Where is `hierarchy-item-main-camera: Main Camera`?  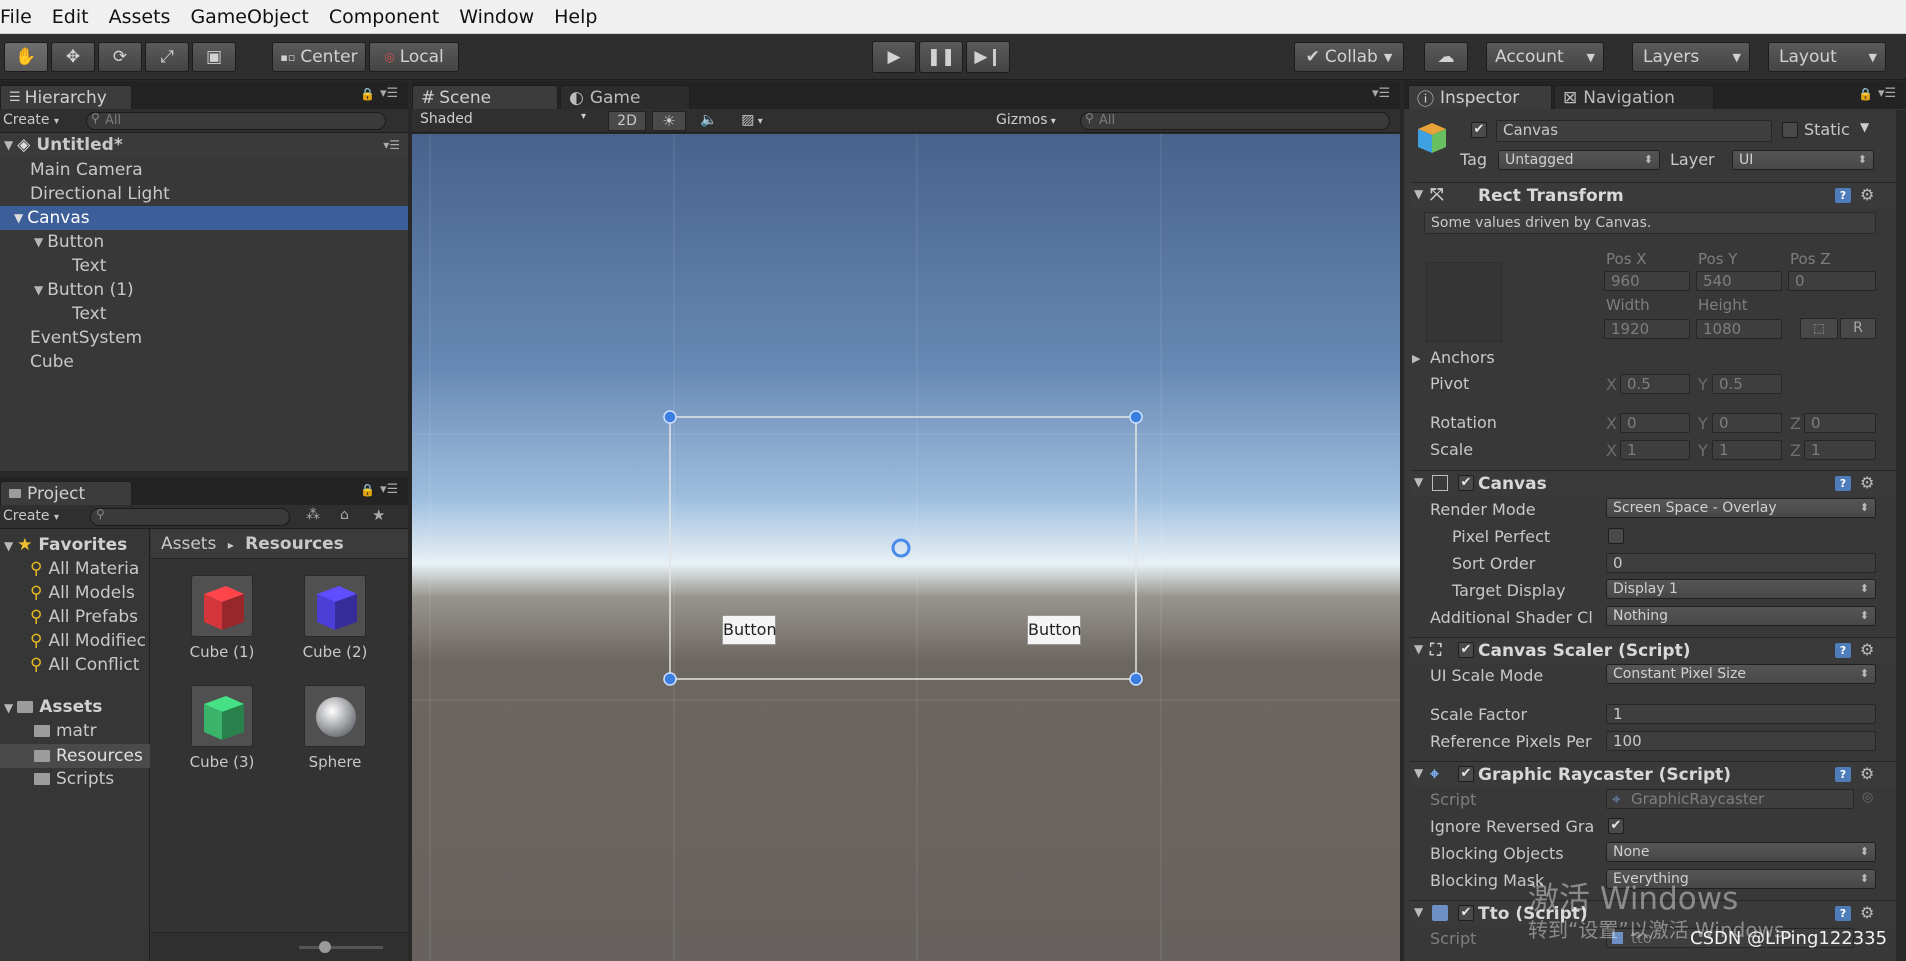 hierarchy-item-main-camera: Main Camera is located at coordinates (204, 170).